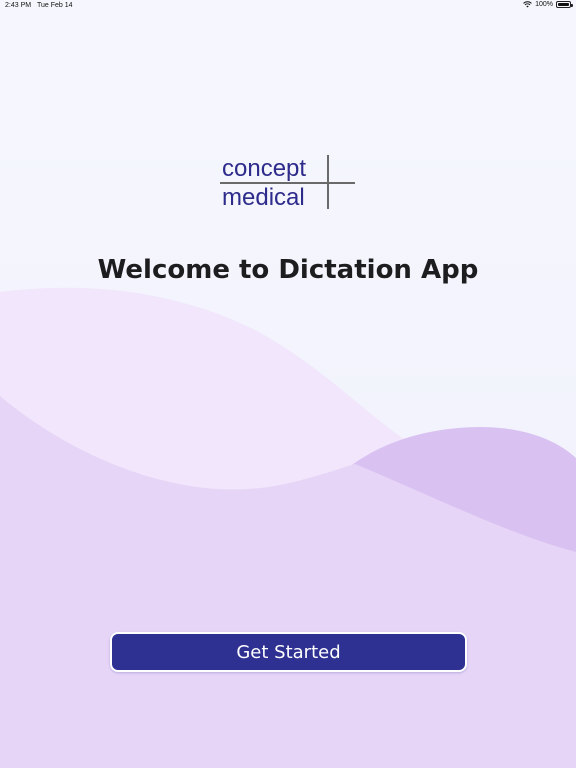 This screenshot has height=768, width=576. Describe the element at coordinates (55, 5) in the screenshot. I see `status-date: Tue Feb 14` at that location.